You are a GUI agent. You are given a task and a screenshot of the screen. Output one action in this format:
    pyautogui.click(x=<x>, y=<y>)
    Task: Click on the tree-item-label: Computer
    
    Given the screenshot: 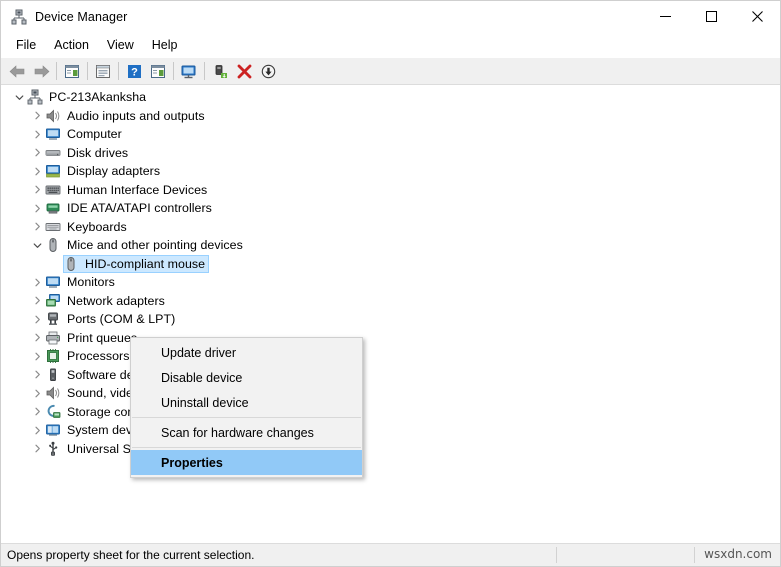 What is the action you would take?
    pyautogui.click(x=94, y=134)
    